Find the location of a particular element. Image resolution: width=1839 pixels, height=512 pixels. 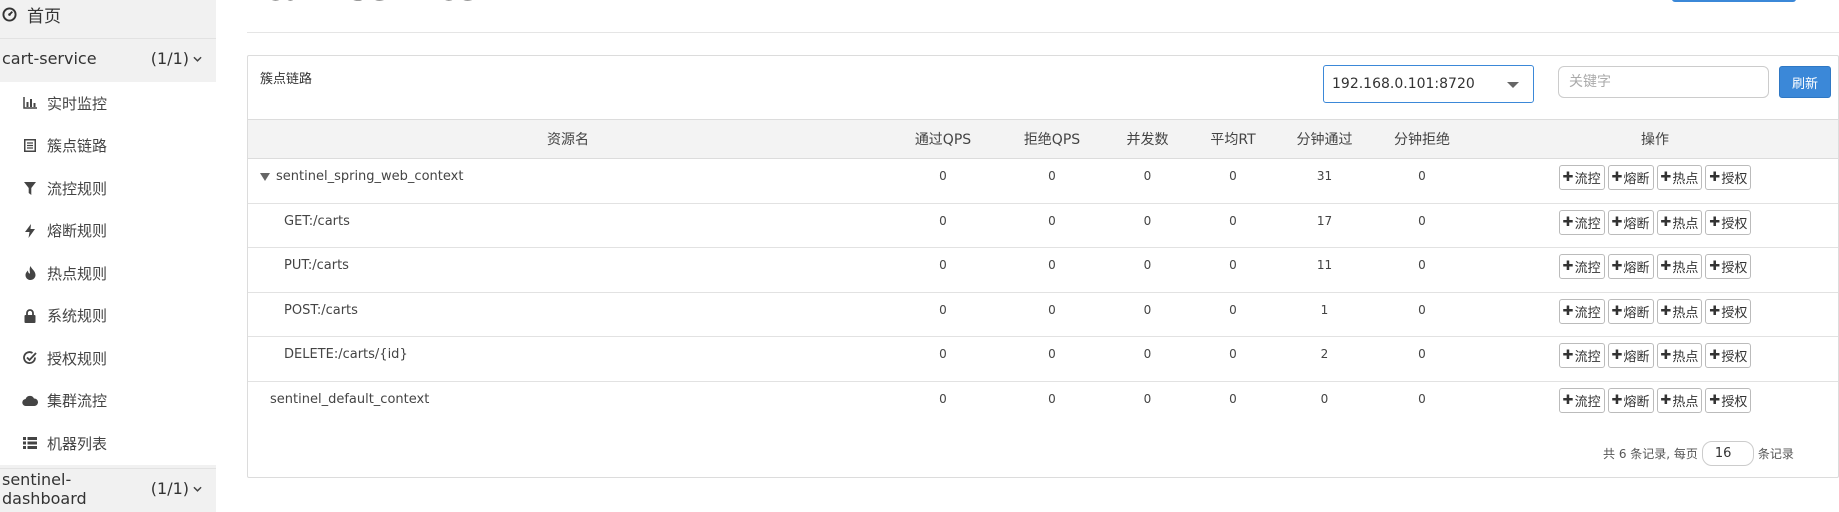

resource-name: GET:/carts is located at coordinates (317, 221).